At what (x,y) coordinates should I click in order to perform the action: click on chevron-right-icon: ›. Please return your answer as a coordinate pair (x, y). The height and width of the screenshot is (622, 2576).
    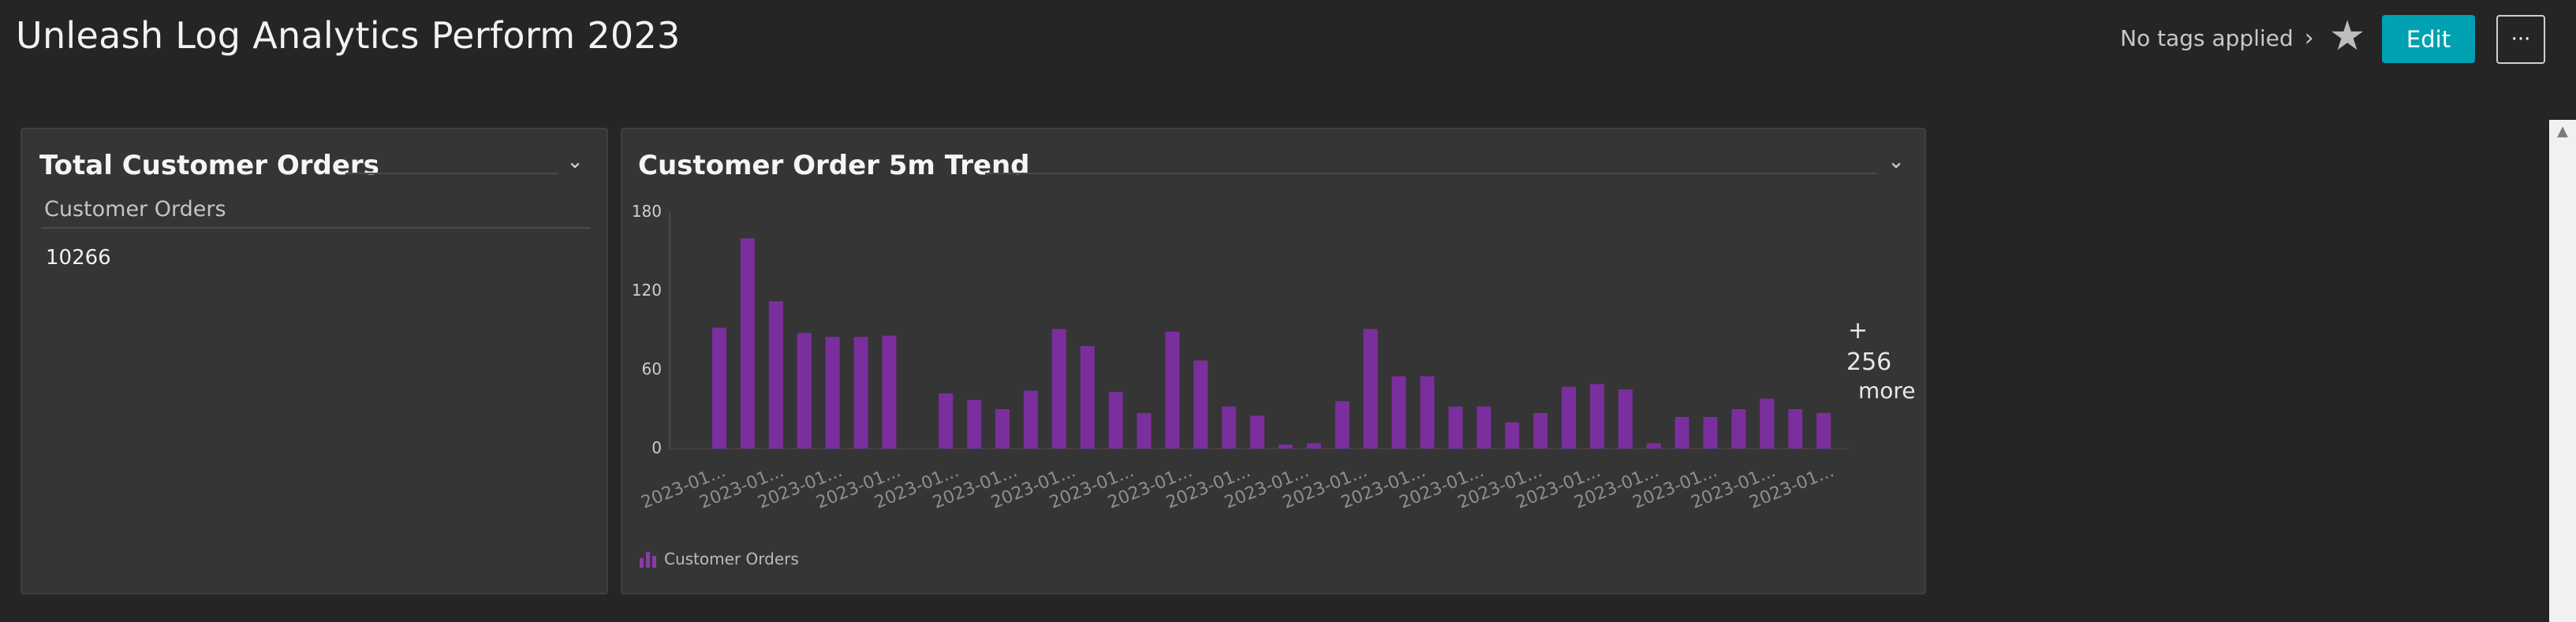
    Looking at the image, I should click on (2309, 38).